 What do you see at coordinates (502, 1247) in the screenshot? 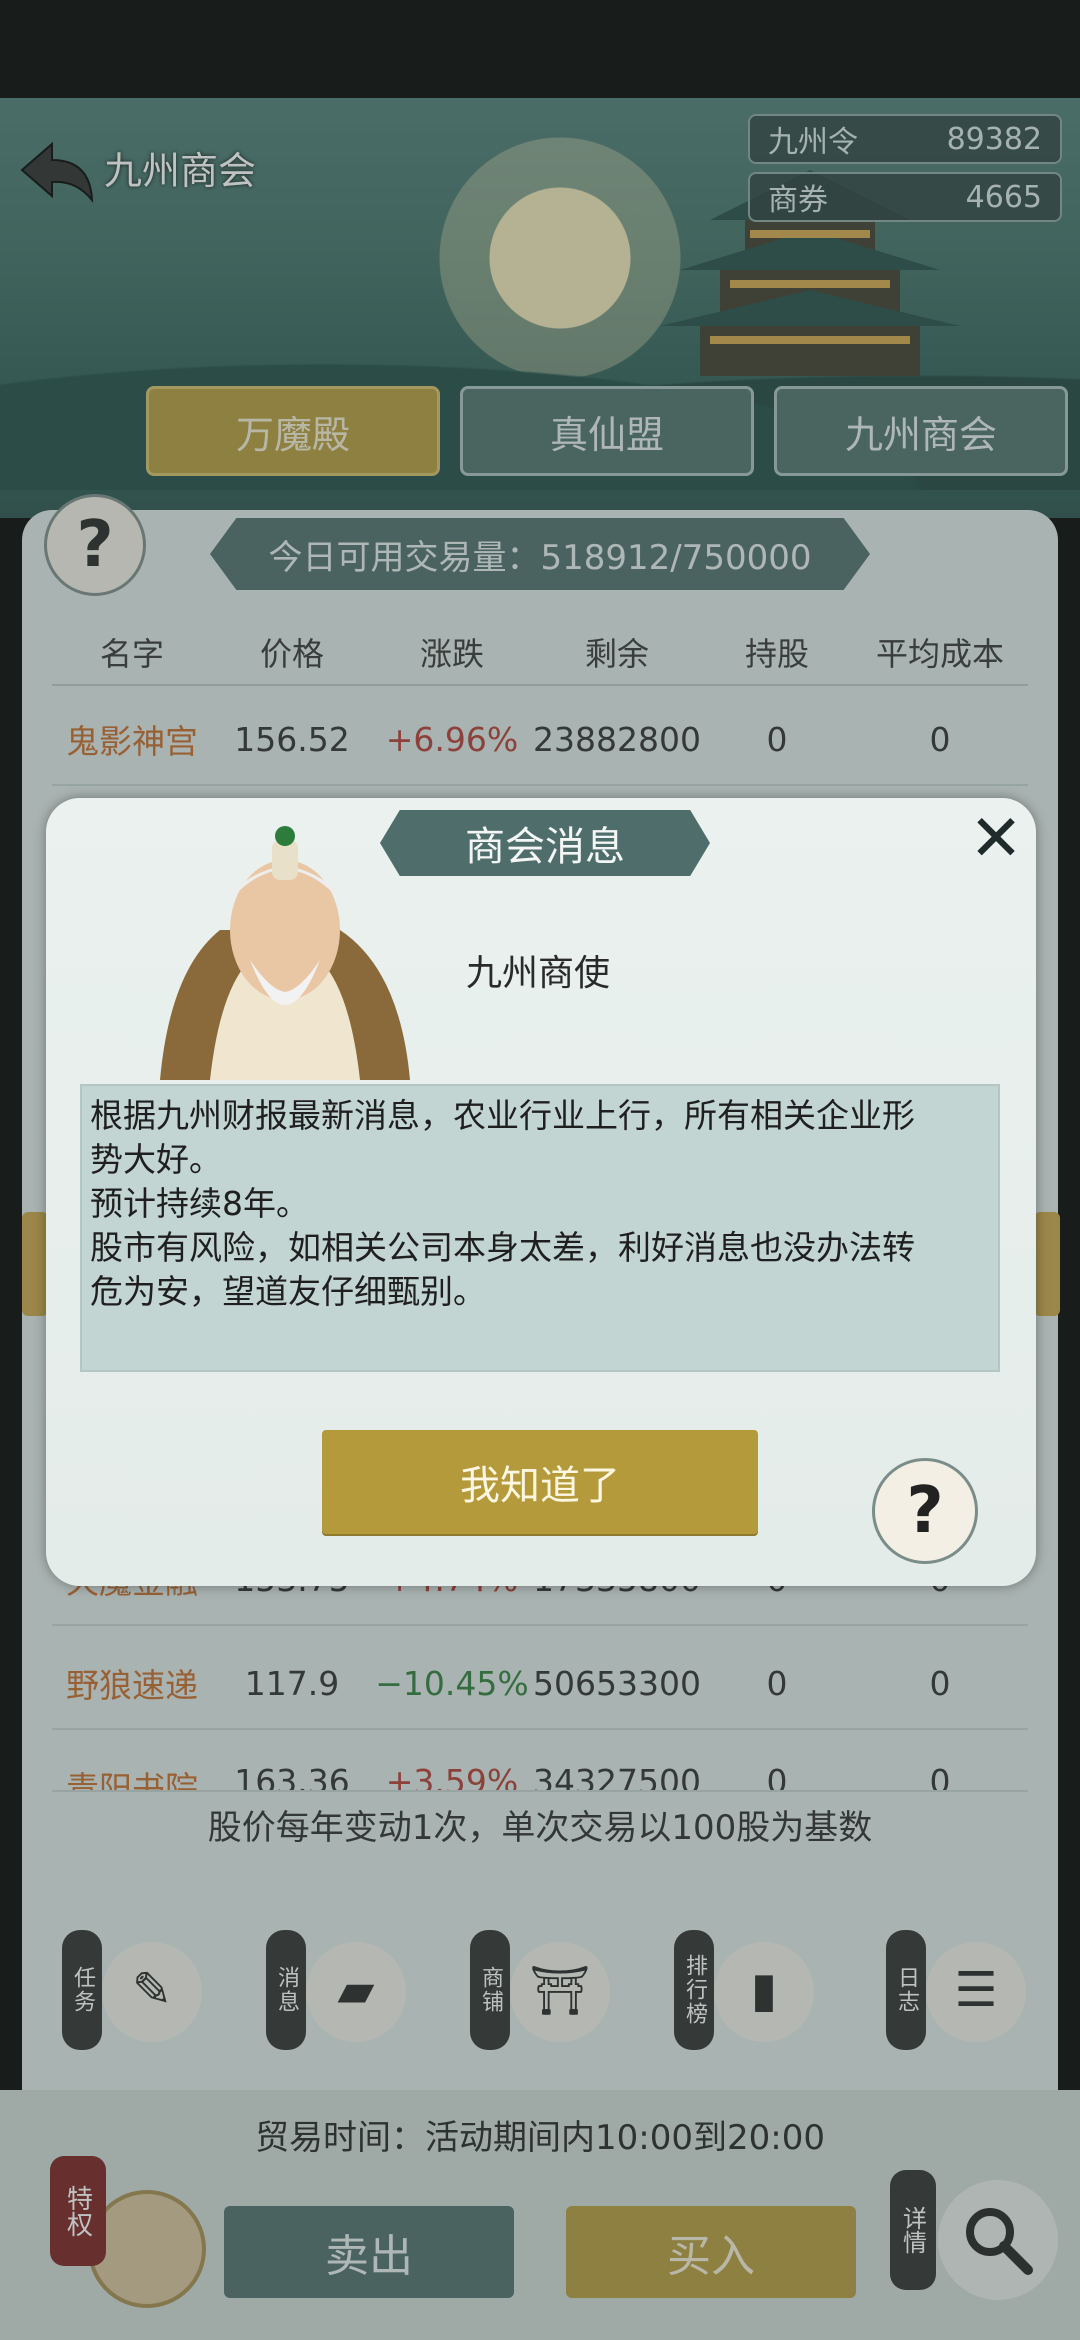
I see `message-line: 股市有风险，如相关公司本身太差，利好消息也没办法转` at bounding box center [502, 1247].